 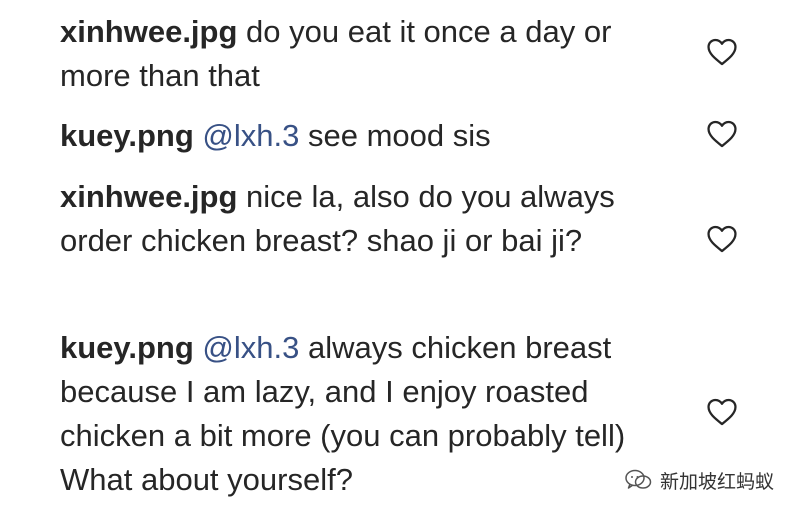 I want to click on comment-2: kuey.png @lxh.3 see mood sis, so click(x=375, y=136).